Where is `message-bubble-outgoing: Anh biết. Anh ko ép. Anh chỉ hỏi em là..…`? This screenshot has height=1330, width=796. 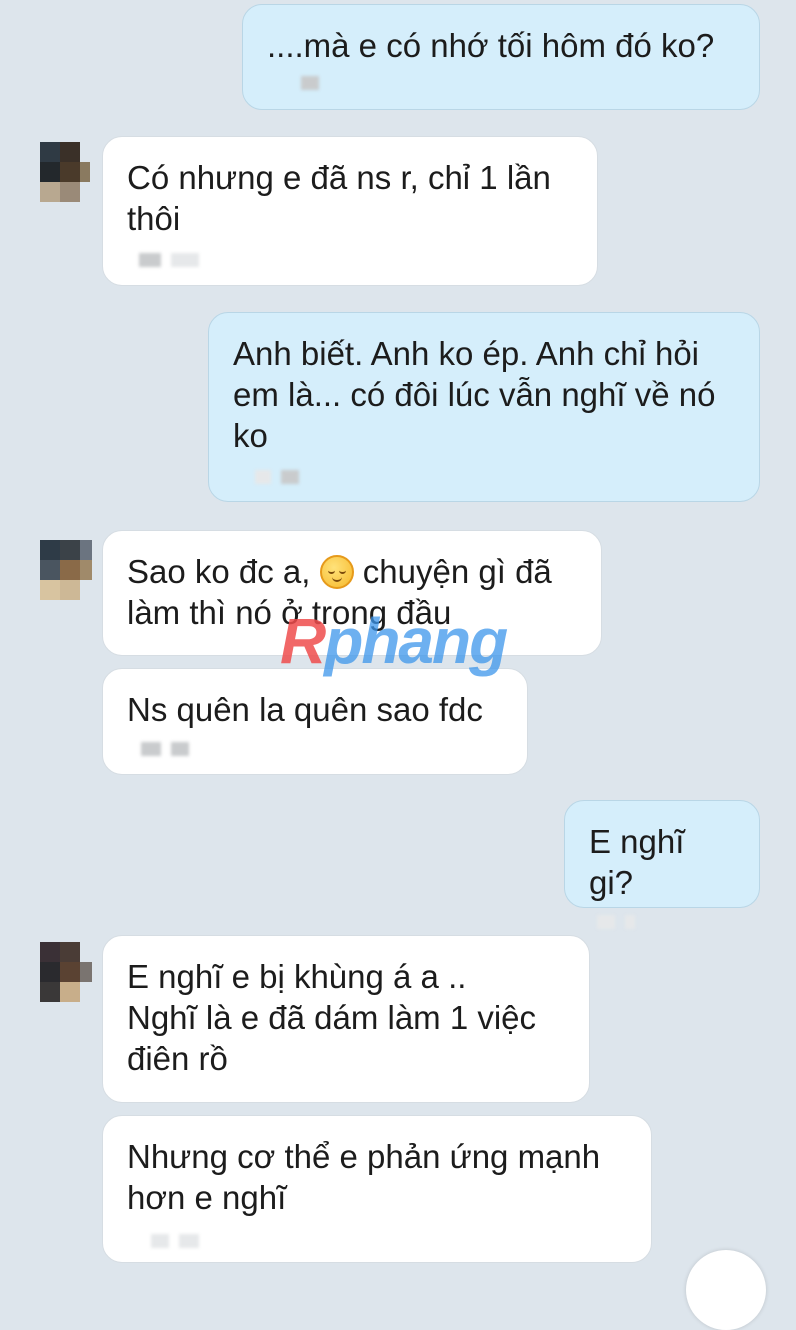
message-bubble-outgoing: Anh biết. Anh ko ép. Anh chỉ hỏi em là..… is located at coordinates (484, 407).